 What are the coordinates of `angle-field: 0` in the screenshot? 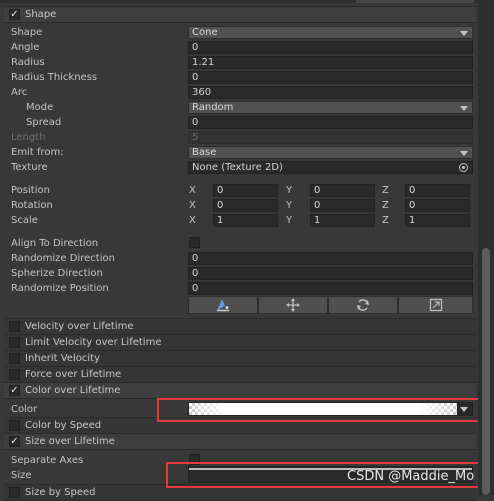 It's located at (330, 47).